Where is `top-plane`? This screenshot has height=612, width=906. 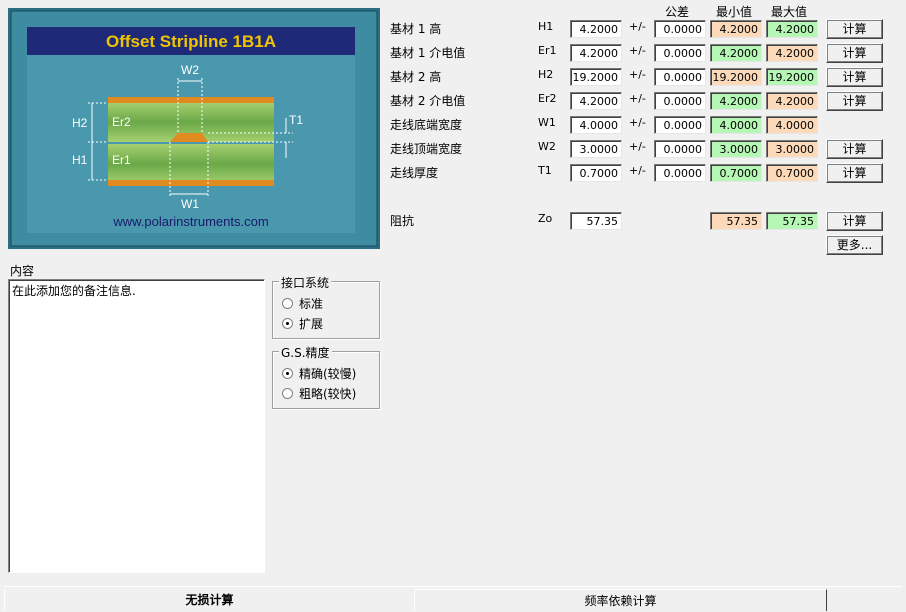
top-plane is located at coordinates (191, 100).